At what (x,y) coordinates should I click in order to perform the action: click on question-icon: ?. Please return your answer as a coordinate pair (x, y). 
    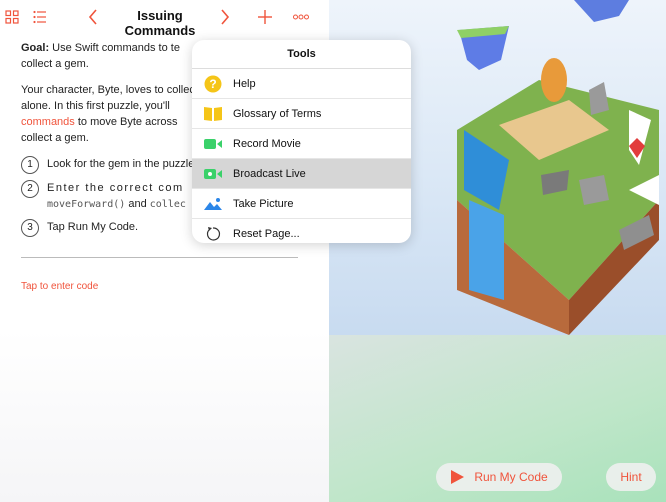
    Looking at the image, I should click on (213, 84).